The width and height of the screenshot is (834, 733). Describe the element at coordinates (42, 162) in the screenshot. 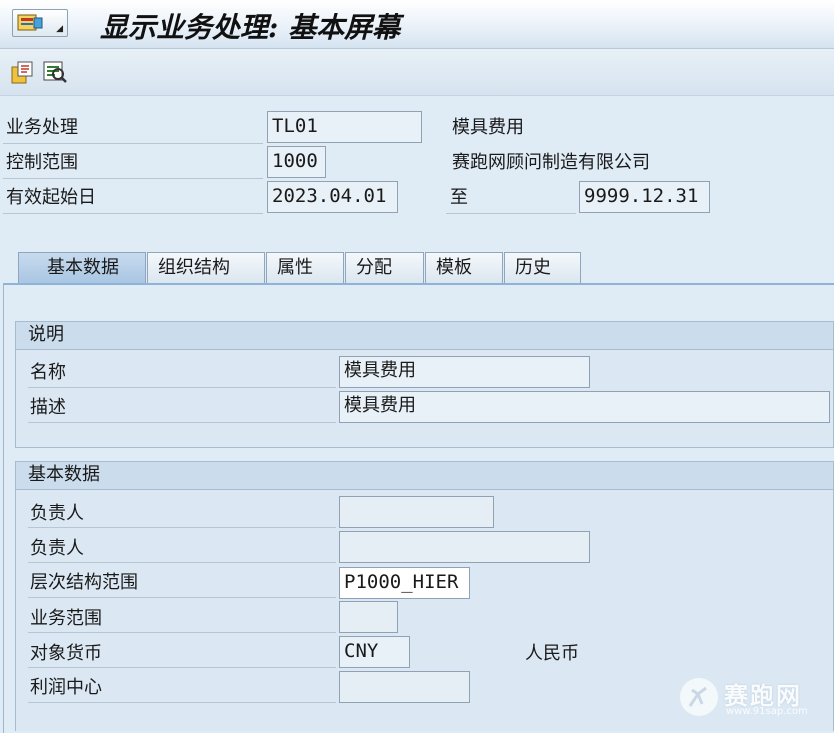

I see `controlling-area-label: 控制范围` at that location.